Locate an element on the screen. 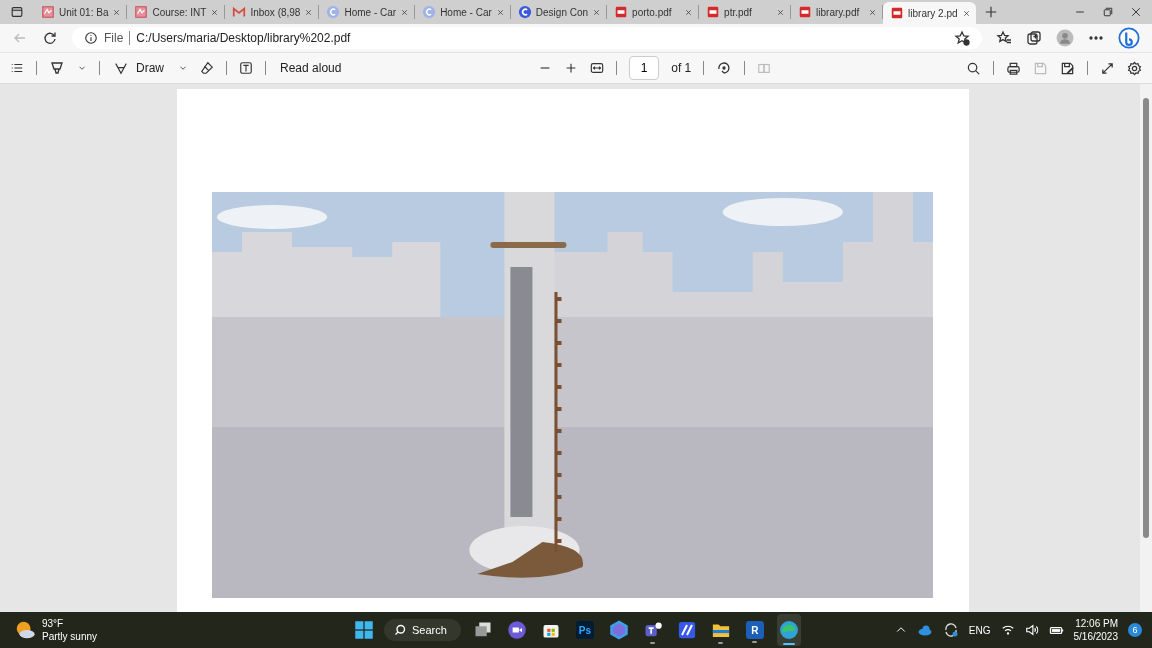 Image resolution: width=1152 pixels, height=648 pixels. search-button: Search is located at coordinates (422, 630).